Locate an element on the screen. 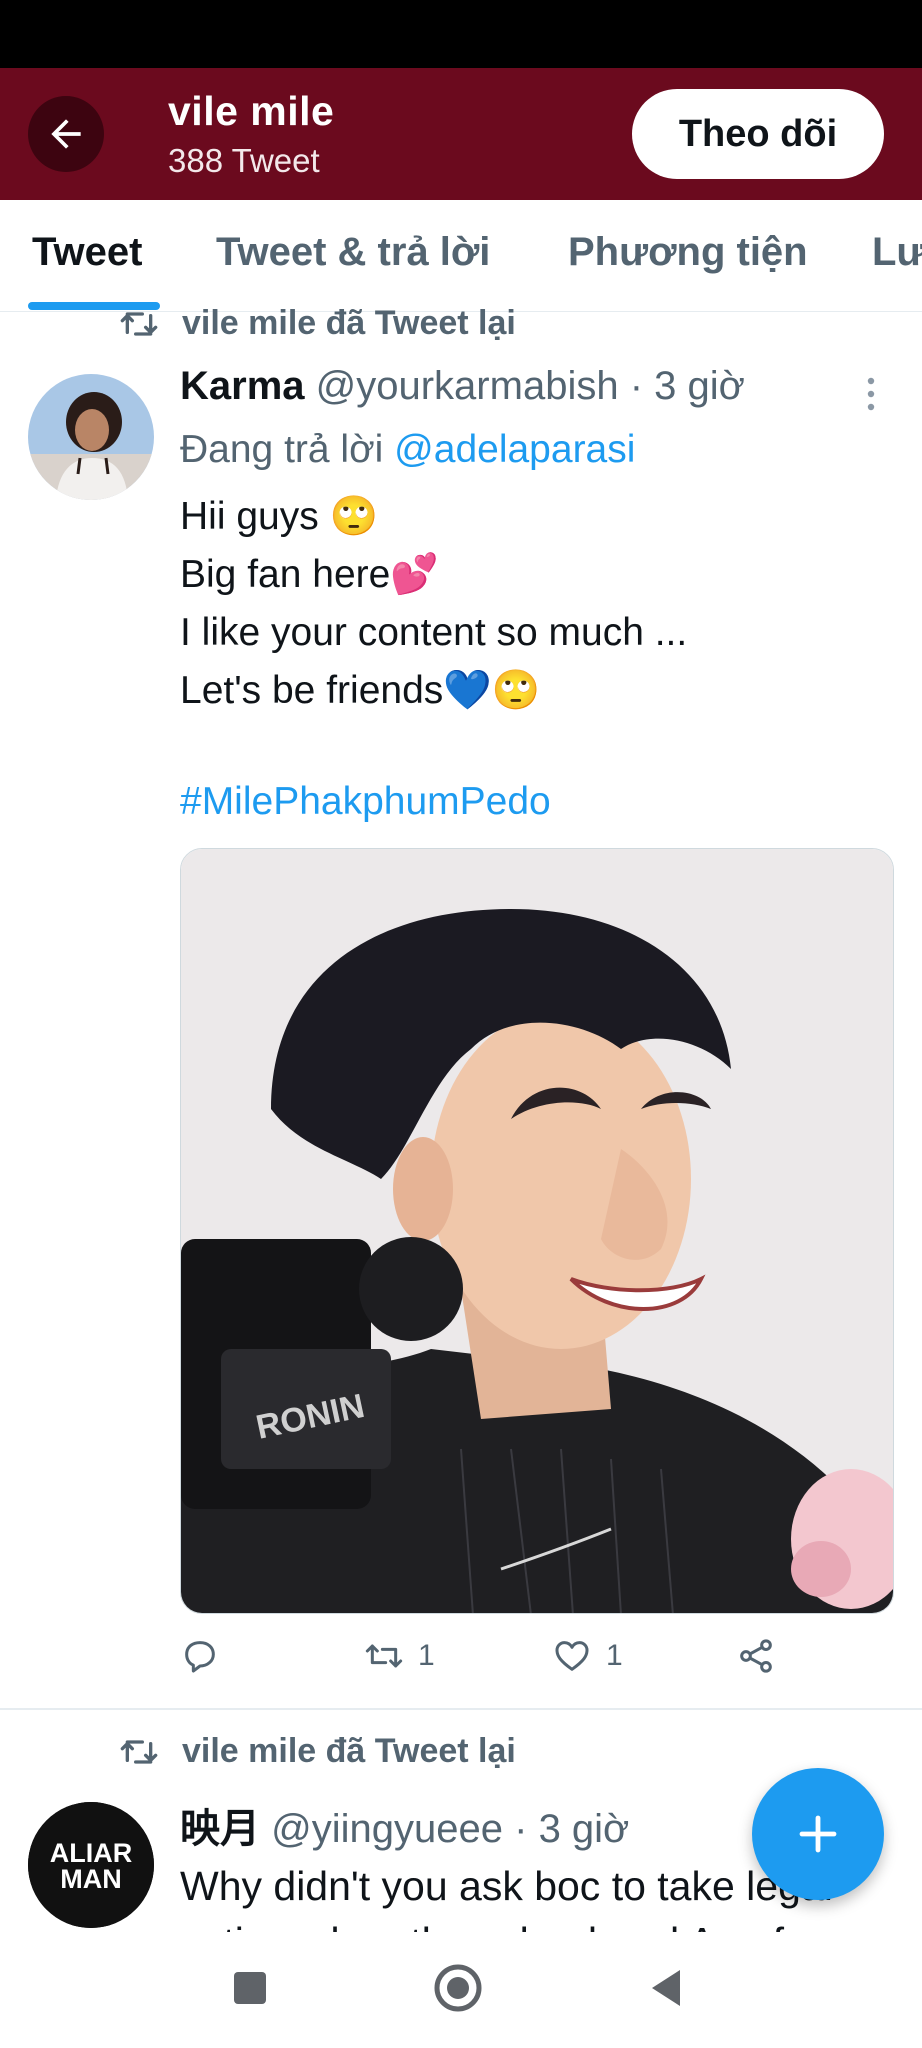 This screenshot has height=2048, width=922. compose-tweet-button is located at coordinates (818, 1834).